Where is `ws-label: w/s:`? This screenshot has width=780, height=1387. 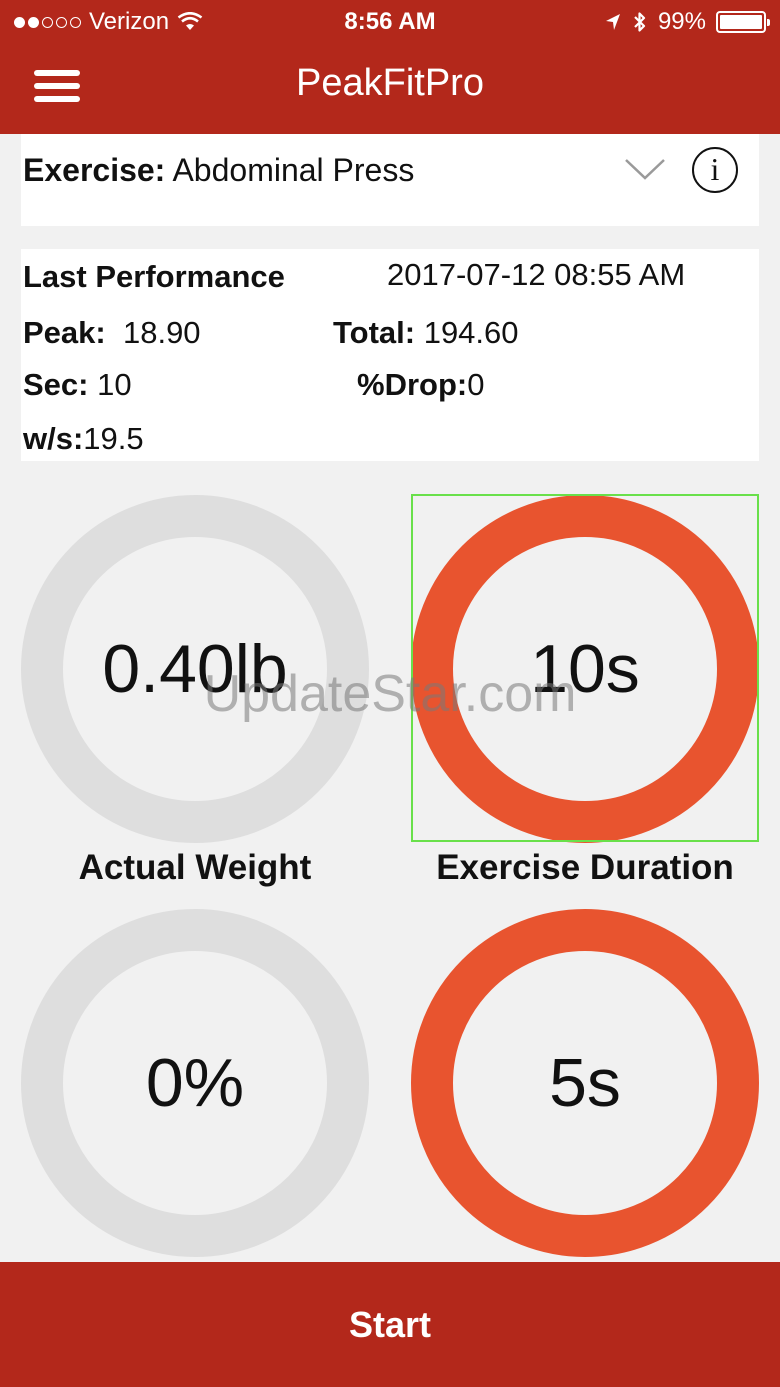
ws-label: w/s: is located at coordinates (53, 438).